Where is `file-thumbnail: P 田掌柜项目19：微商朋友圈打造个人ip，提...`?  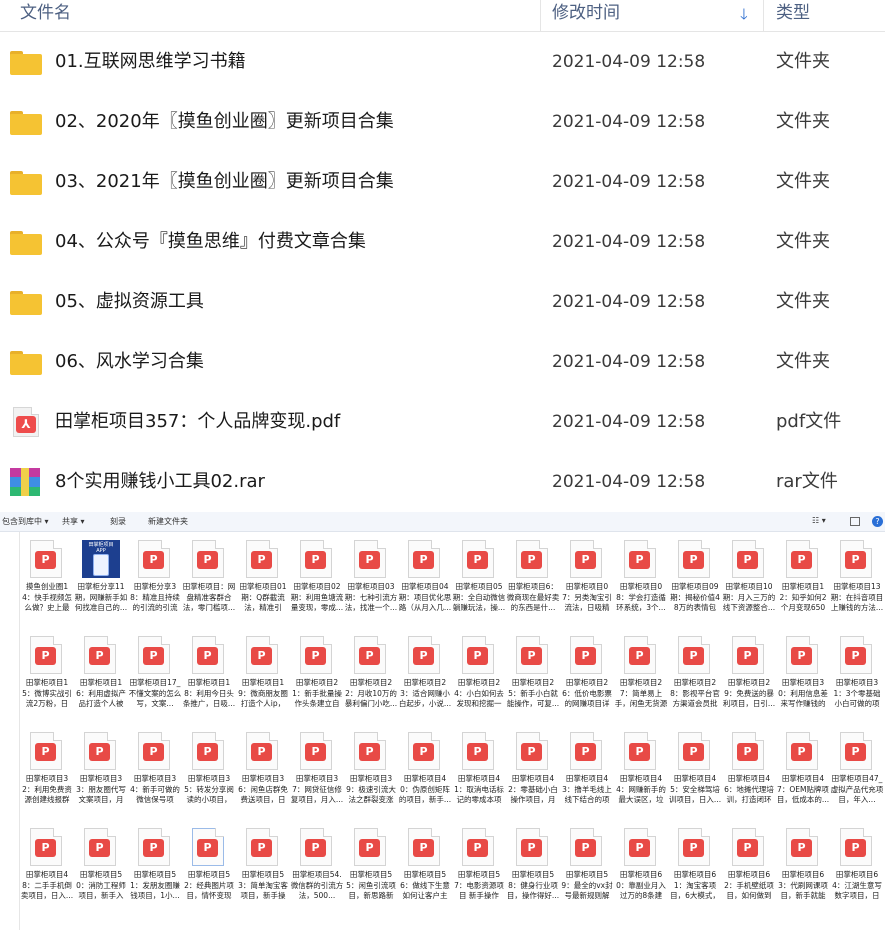
file-thumbnail: P 田掌柜项目19：微商朋友圈打造个人ip，提... is located at coordinates (263, 684).